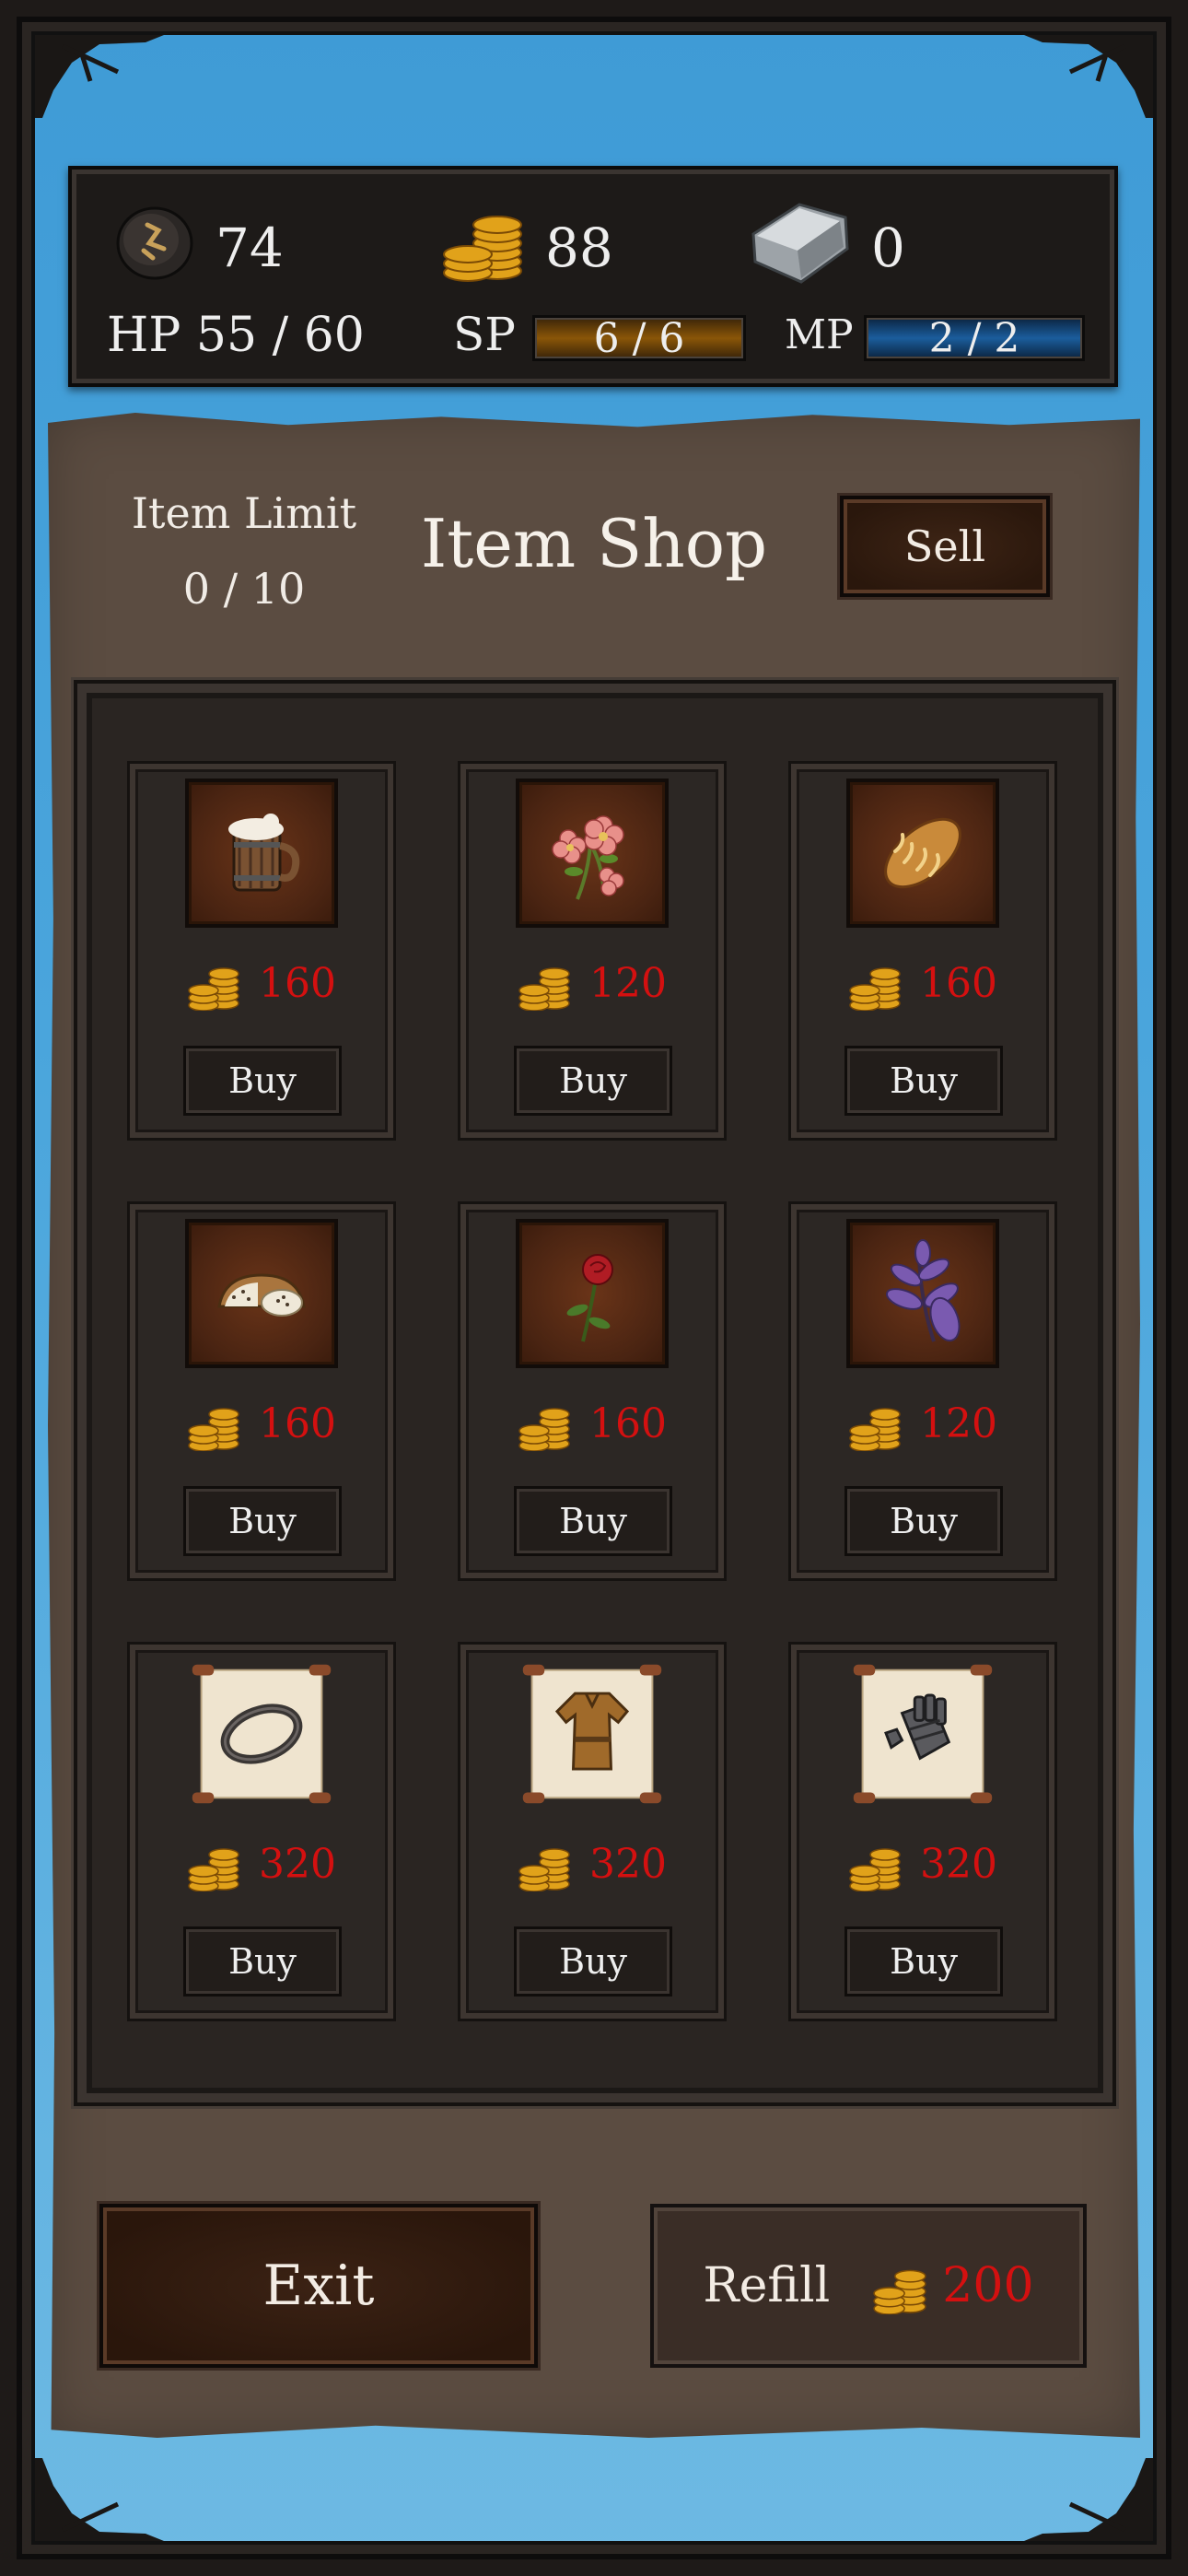 Image resolution: width=1188 pixels, height=2576 pixels. I want to click on rune-count: 74, so click(249, 248).